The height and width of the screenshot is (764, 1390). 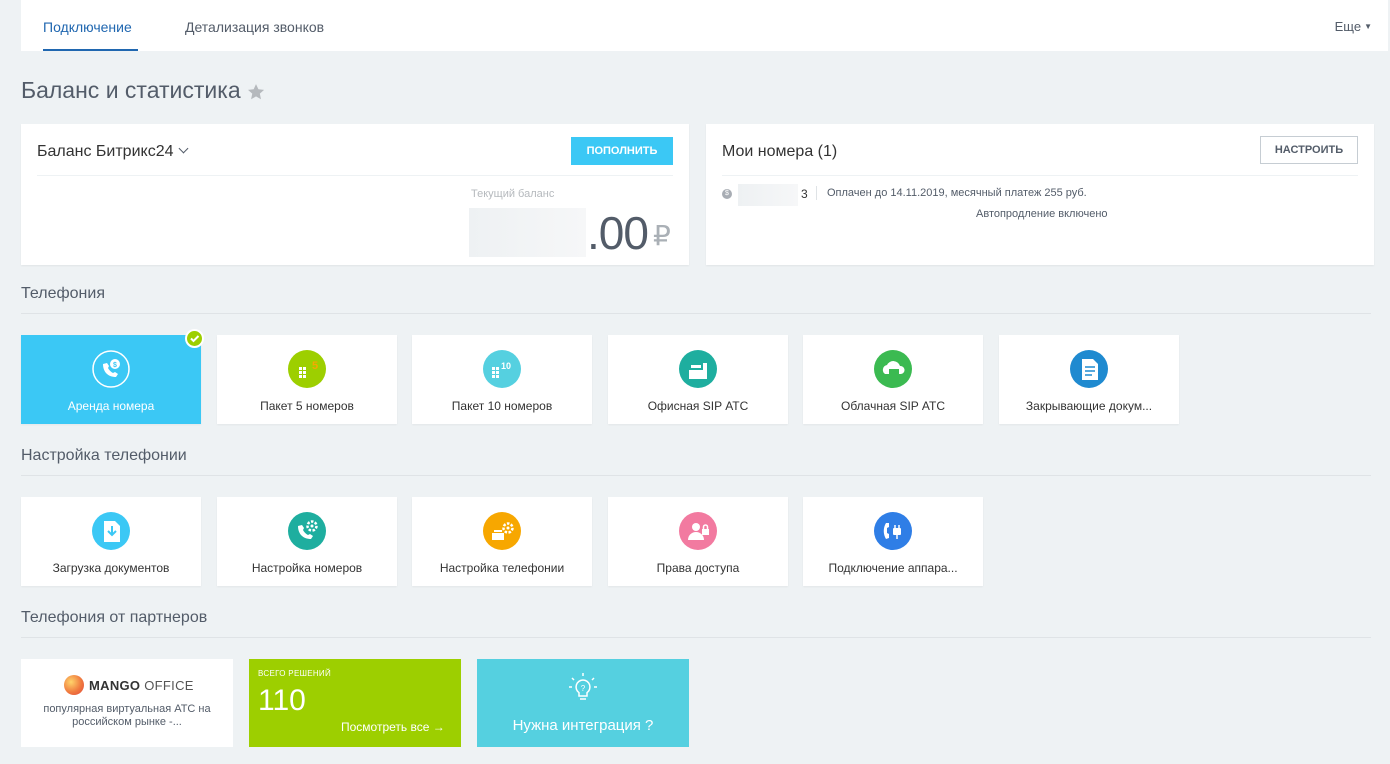 I want to click on package-5-icon: 5, so click(x=307, y=369).